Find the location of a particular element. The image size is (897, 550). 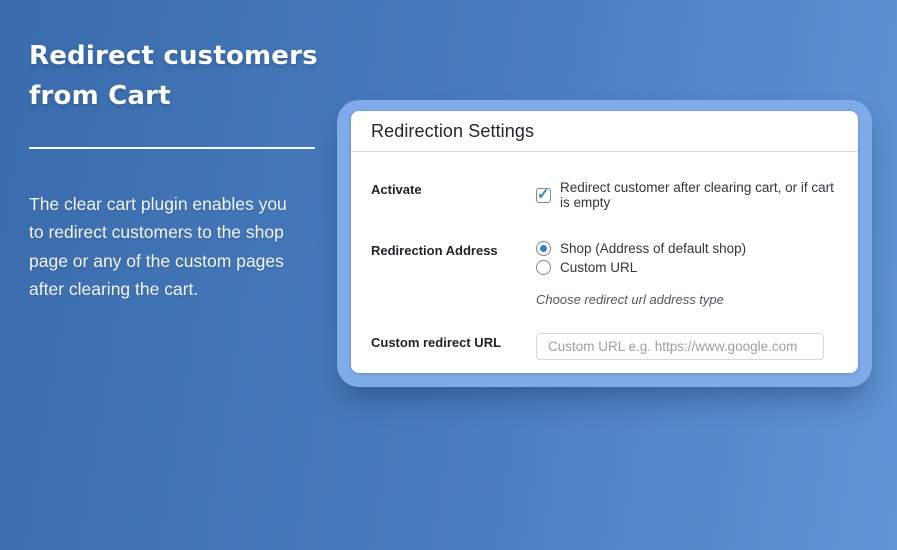

settings-card-header: Redirection Settings is located at coordinates (604, 131).